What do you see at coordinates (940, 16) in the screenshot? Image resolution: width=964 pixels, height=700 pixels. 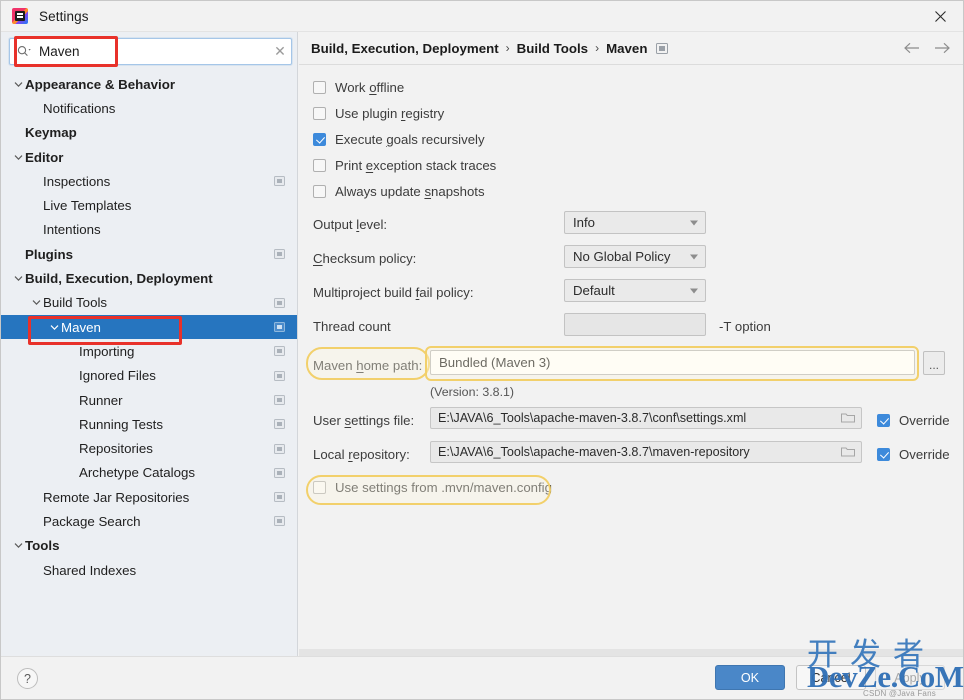 I see `close-icon` at bounding box center [940, 16].